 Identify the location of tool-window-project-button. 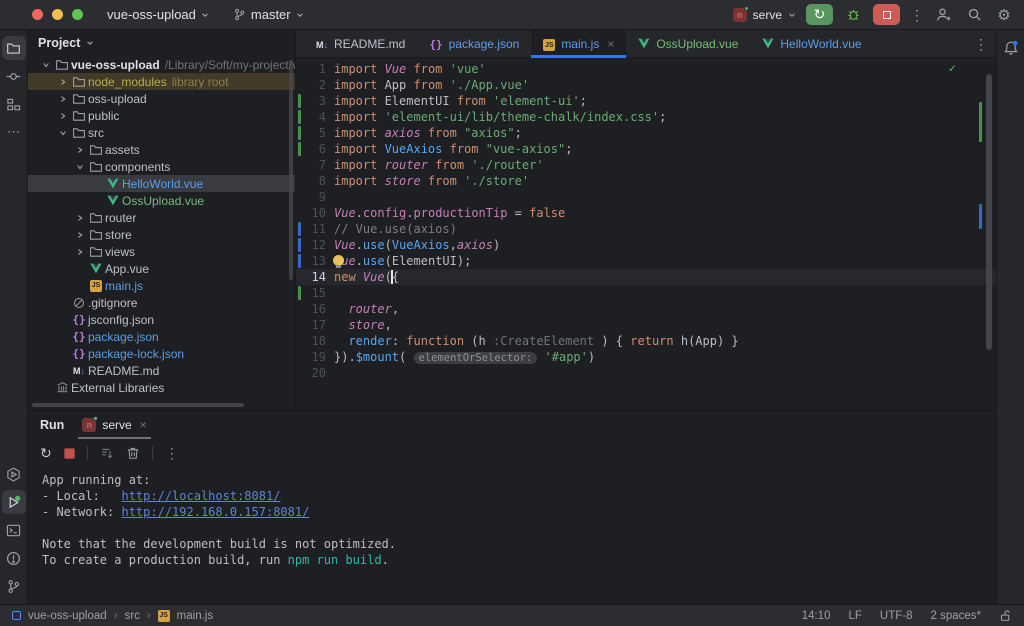
(13, 48).